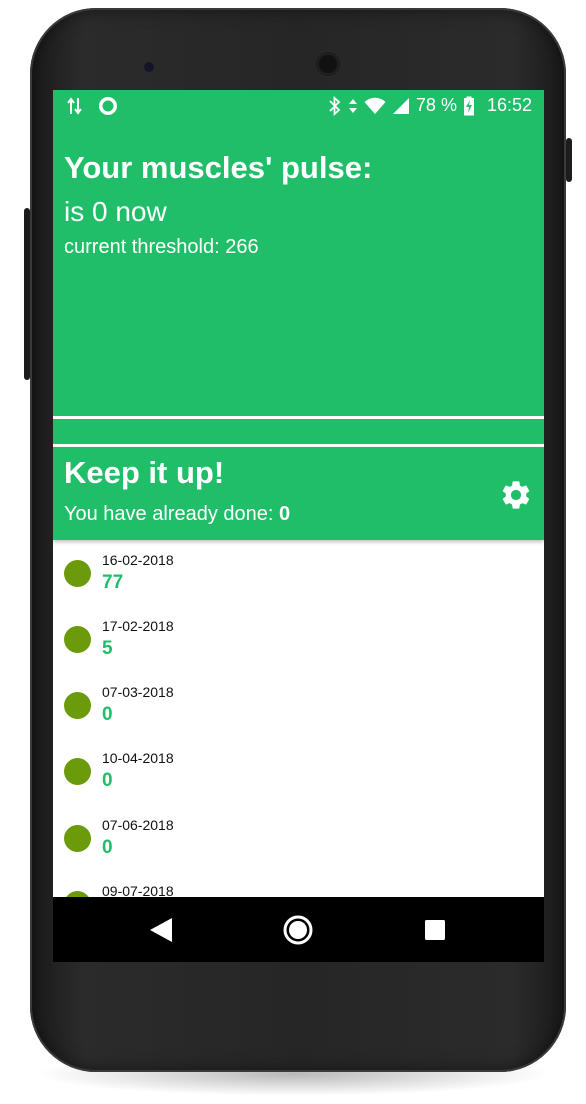 This screenshot has width=586, height=1104. What do you see at coordinates (171, 514) in the screenshot?
I see `done-label: You have already done:` at bounding box center [171, 514].